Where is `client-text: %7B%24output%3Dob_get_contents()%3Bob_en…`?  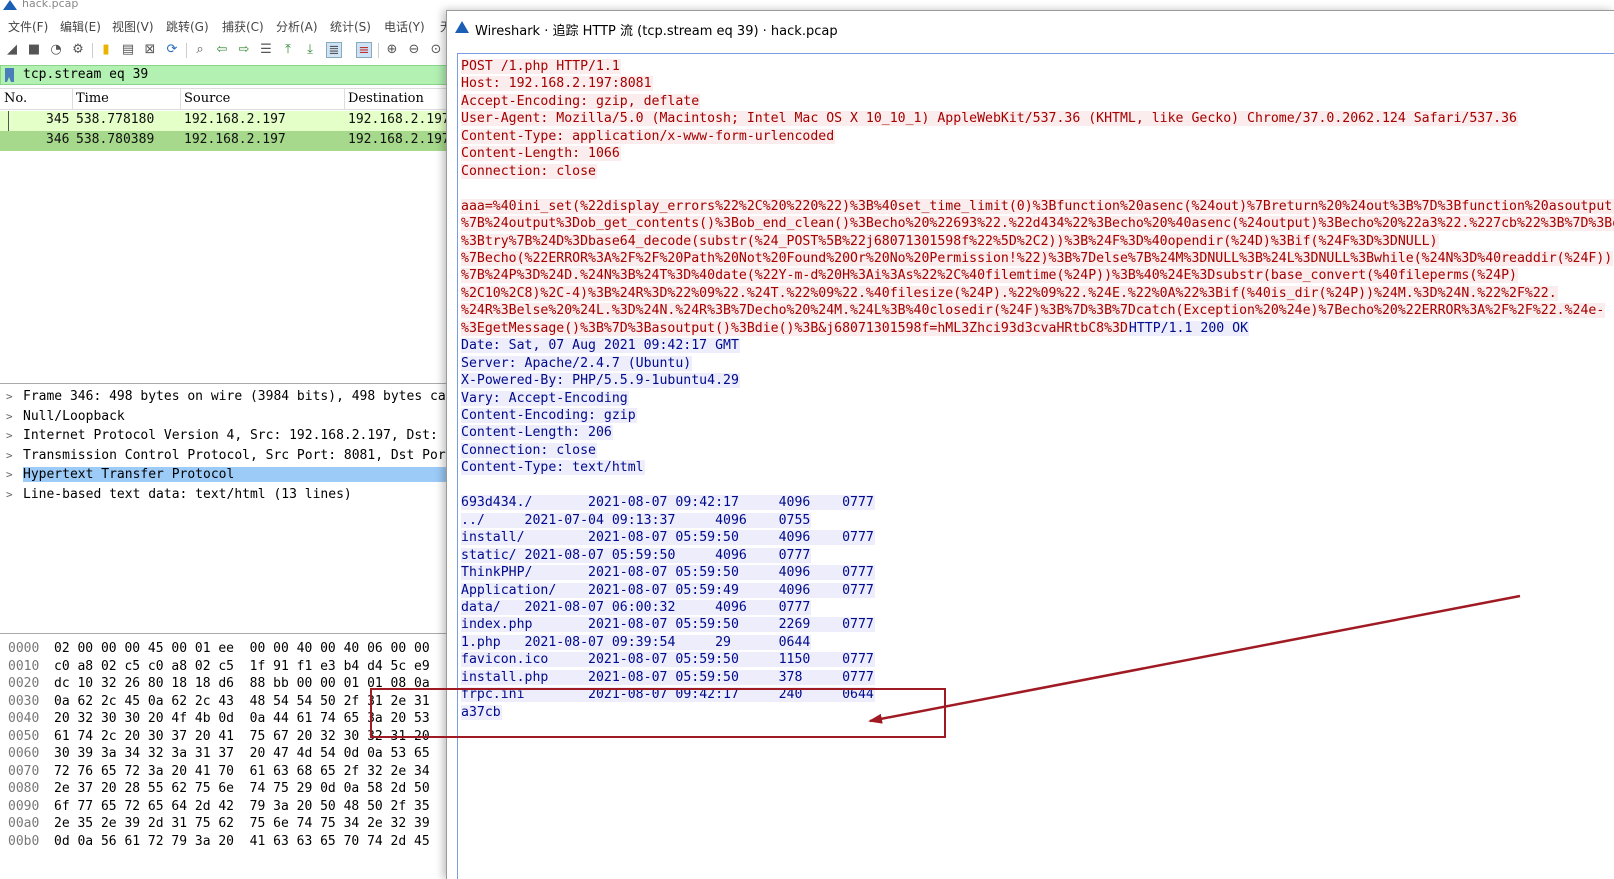
client-text: %7B%24output%3Dob_get_contents()%3Bob_en… is located at coordinates (1037, 224).